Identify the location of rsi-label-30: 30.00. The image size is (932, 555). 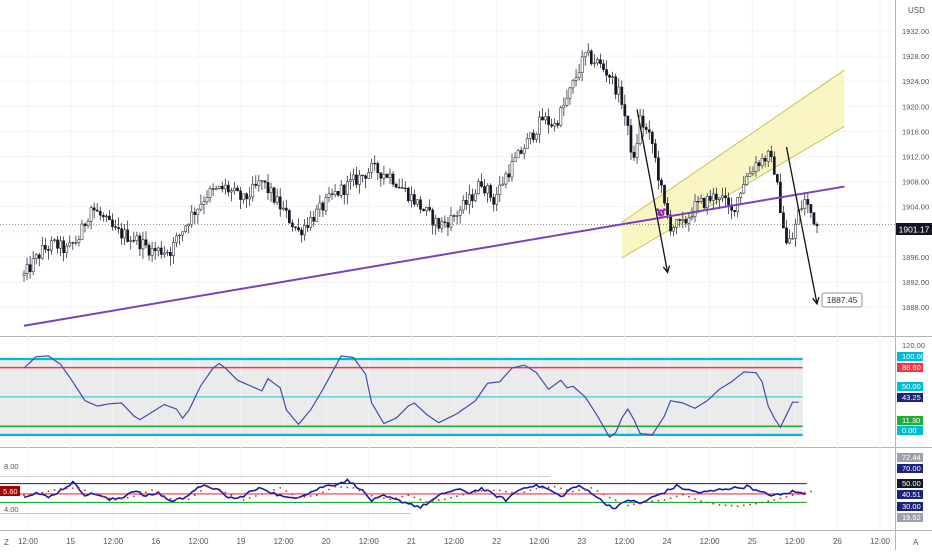
(911, 506).